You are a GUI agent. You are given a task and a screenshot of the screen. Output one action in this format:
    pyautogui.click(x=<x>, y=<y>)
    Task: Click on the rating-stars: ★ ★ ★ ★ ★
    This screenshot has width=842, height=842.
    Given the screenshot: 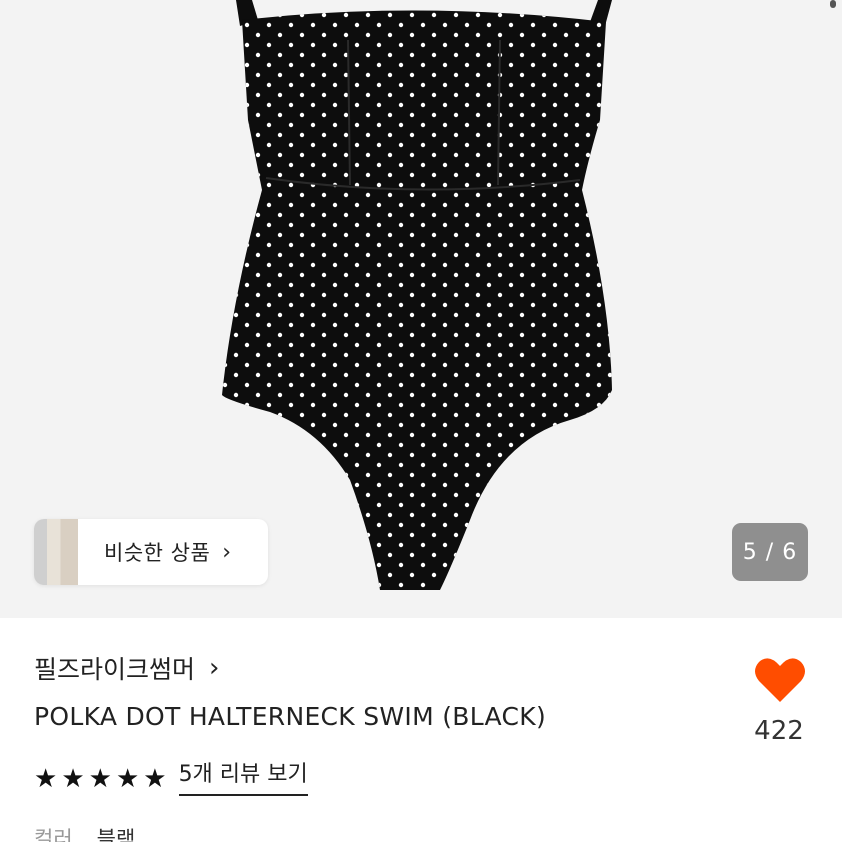 What is the action you would take?
    pyautogui.click(x=100, y=779)
    